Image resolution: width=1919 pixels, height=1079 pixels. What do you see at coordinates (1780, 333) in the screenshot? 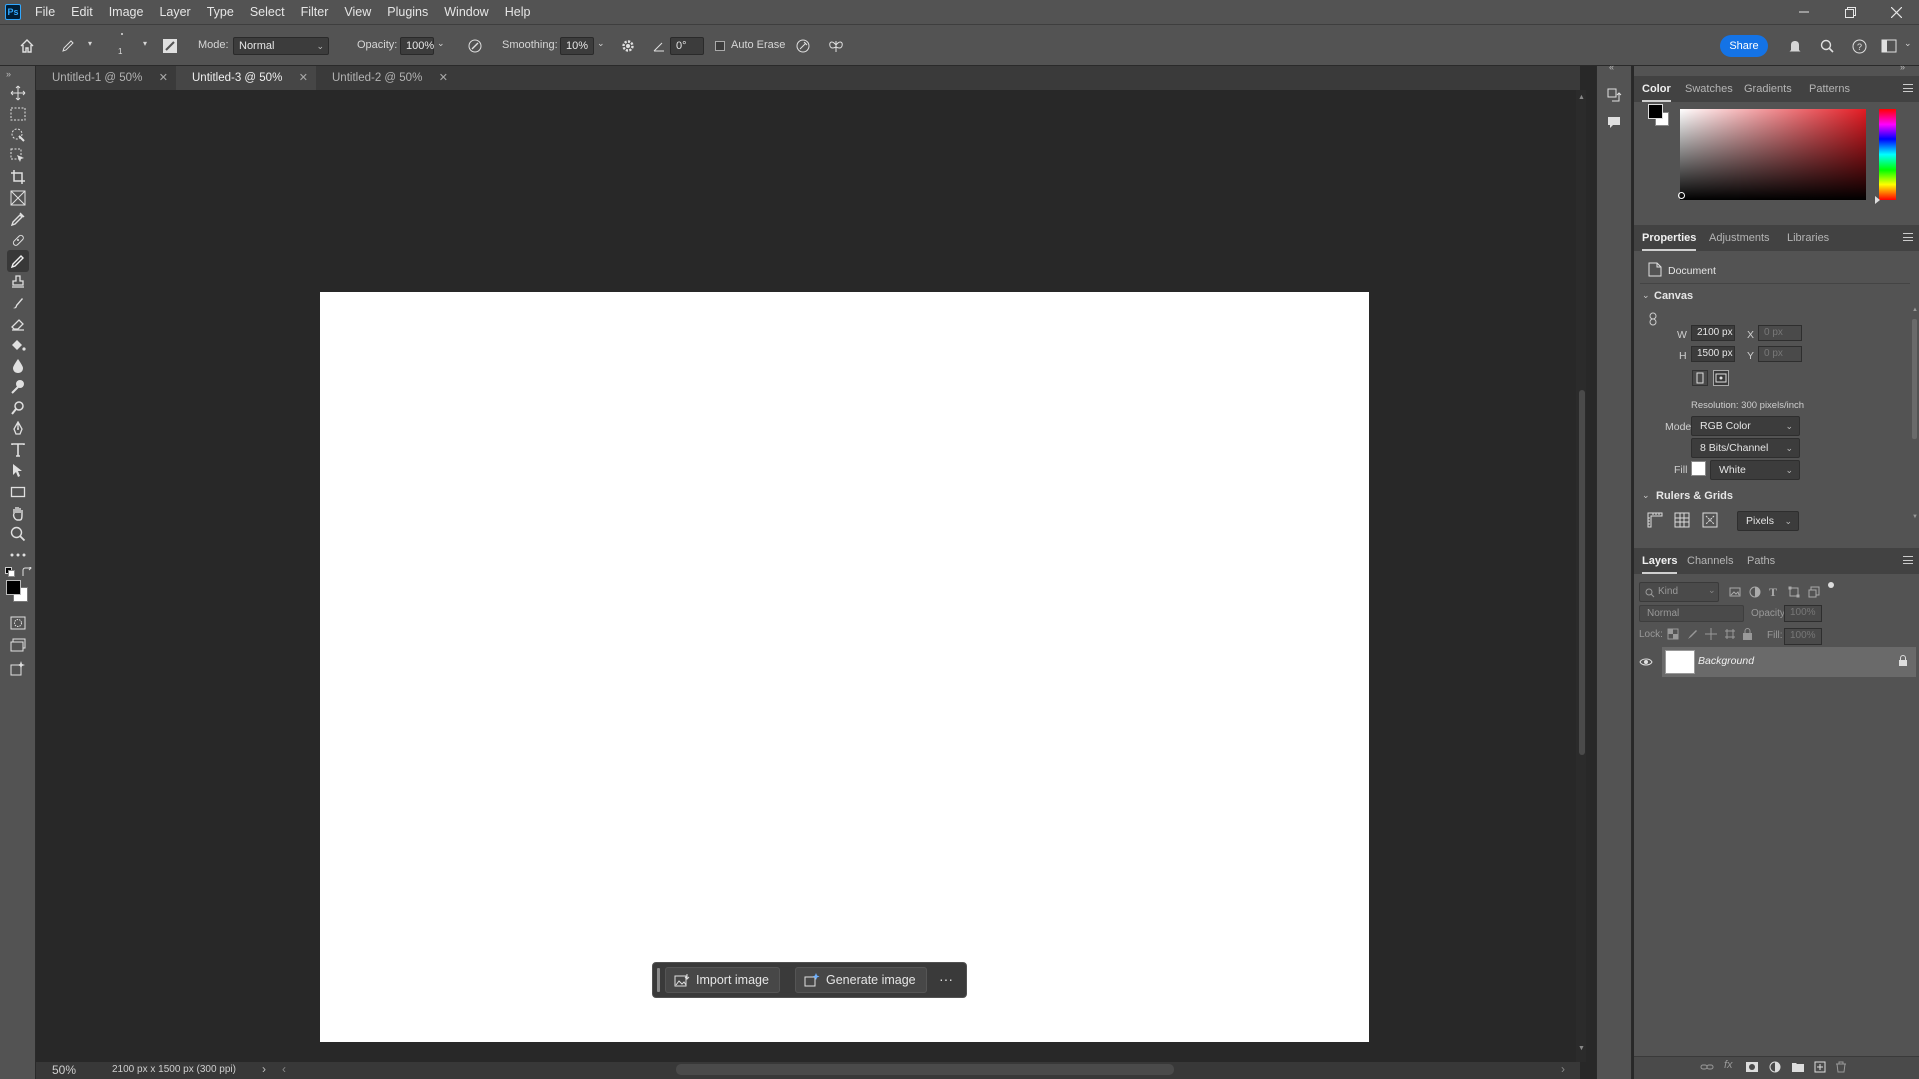
I see `x-input: 0 px` at bounding box center [1780, 333].